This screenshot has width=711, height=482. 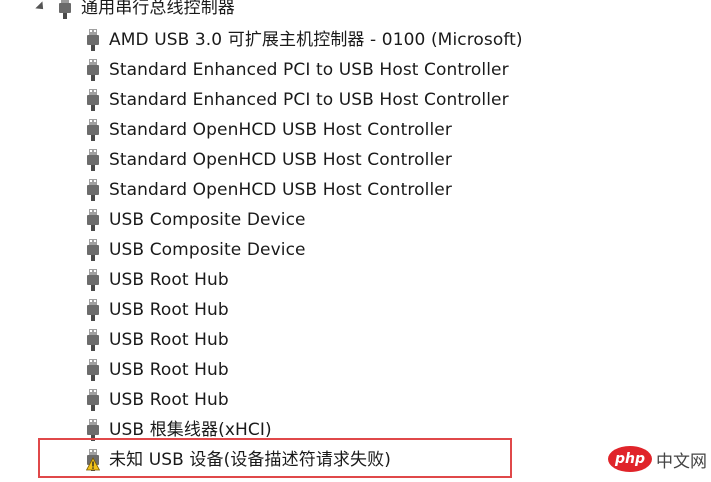 What do you see at coordinates (630, 459) in the screenshot?
I see `php-logo: php` at bounding box center [630, 459].